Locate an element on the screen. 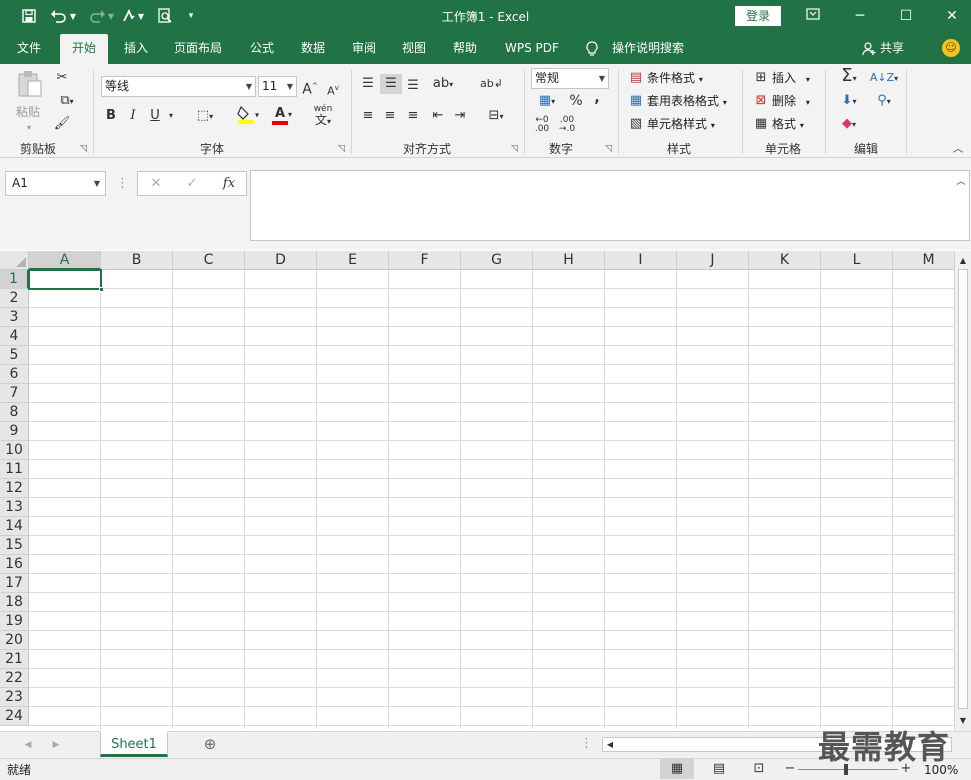 Image resolution: width=971 pixels, height=780 pixels. row-header-4: 4 is located at coordinates (14, 336).